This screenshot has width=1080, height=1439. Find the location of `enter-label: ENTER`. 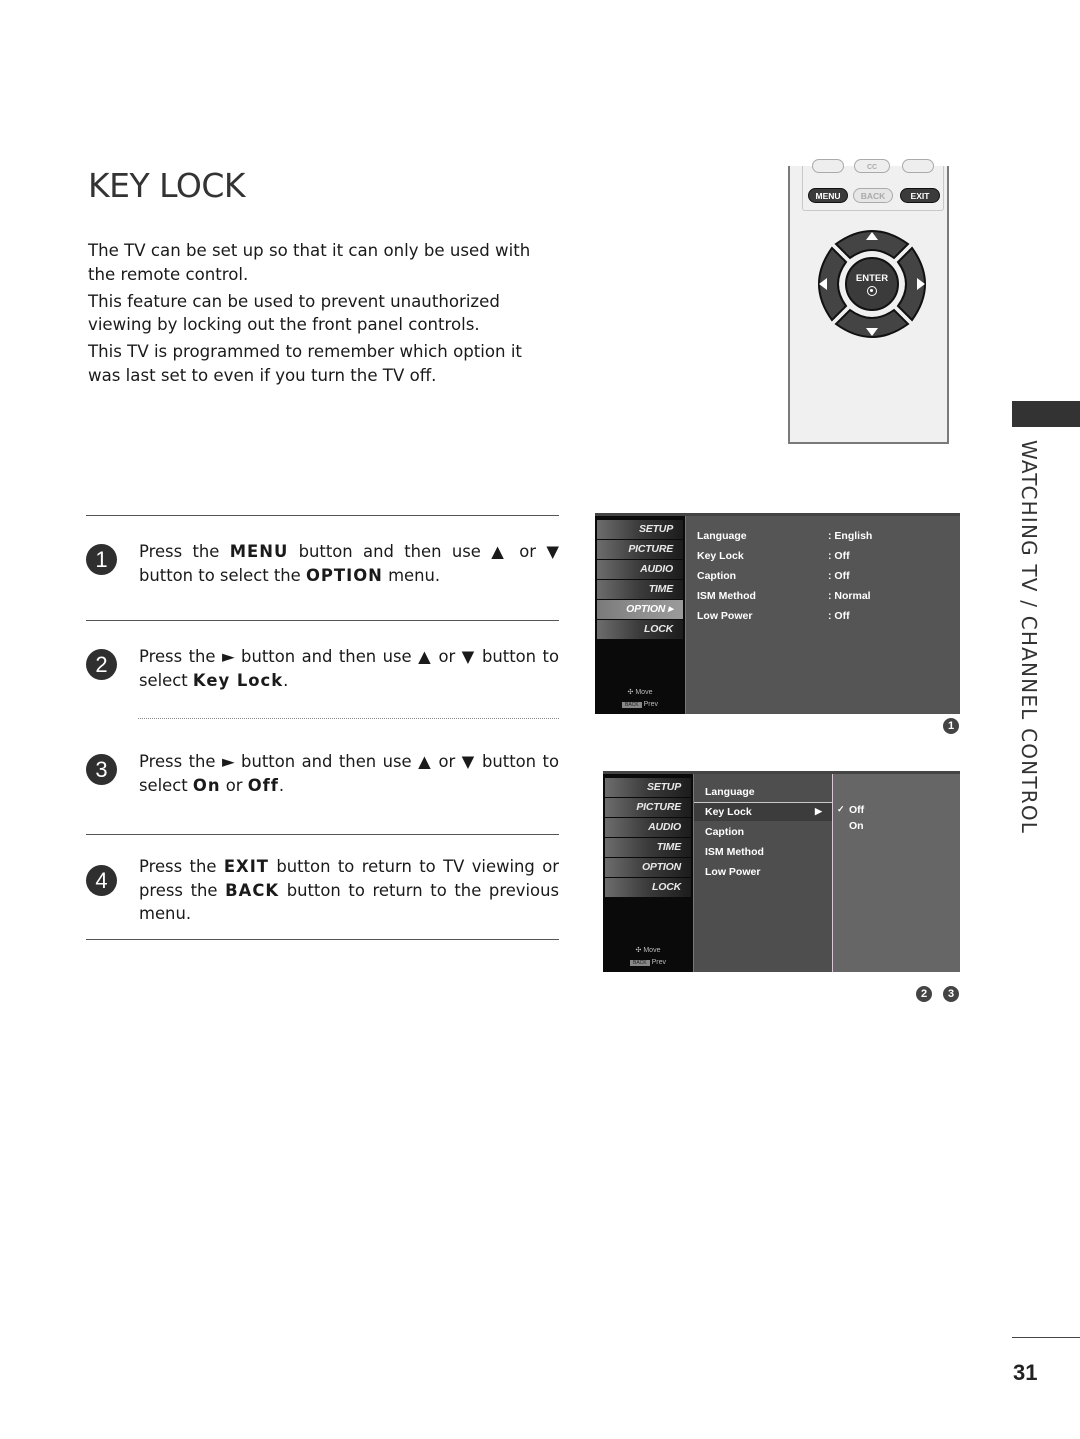

enter-label: ENTER is located at coordinates (872, 278).